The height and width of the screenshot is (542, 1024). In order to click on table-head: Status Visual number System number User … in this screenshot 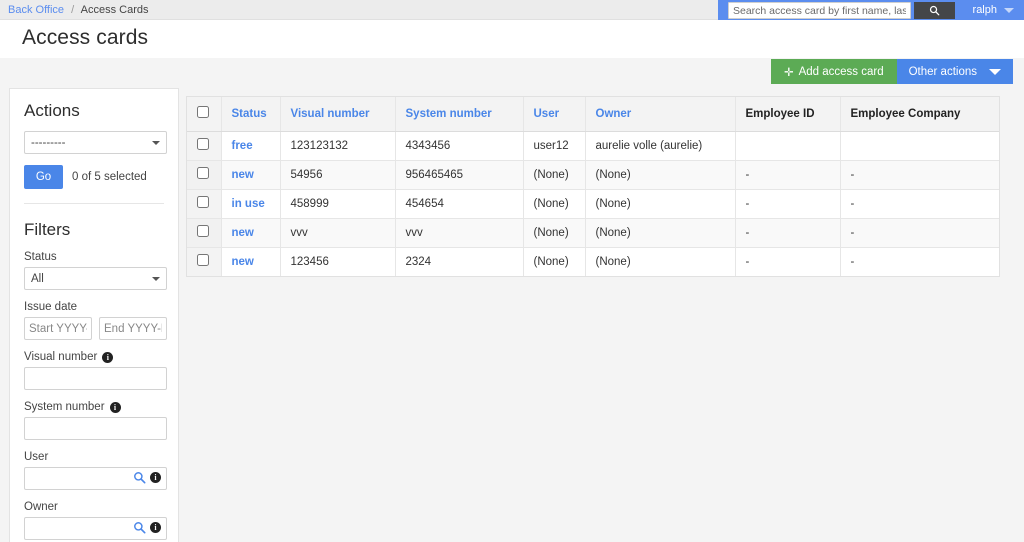, I will do `click(593, 114)`.